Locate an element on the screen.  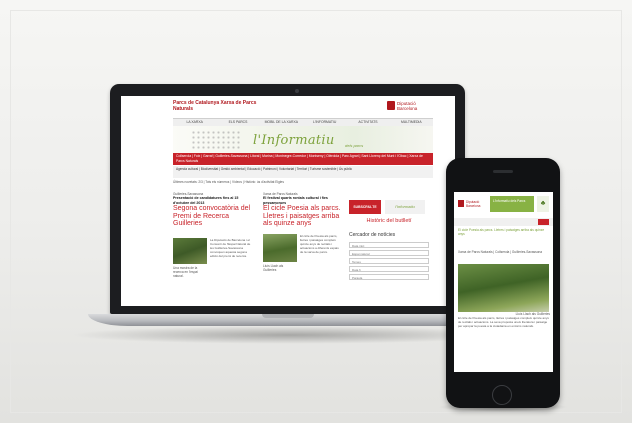
newsletter-banner: l'Informatiu dels parcs is located at coordinates (303, 139).